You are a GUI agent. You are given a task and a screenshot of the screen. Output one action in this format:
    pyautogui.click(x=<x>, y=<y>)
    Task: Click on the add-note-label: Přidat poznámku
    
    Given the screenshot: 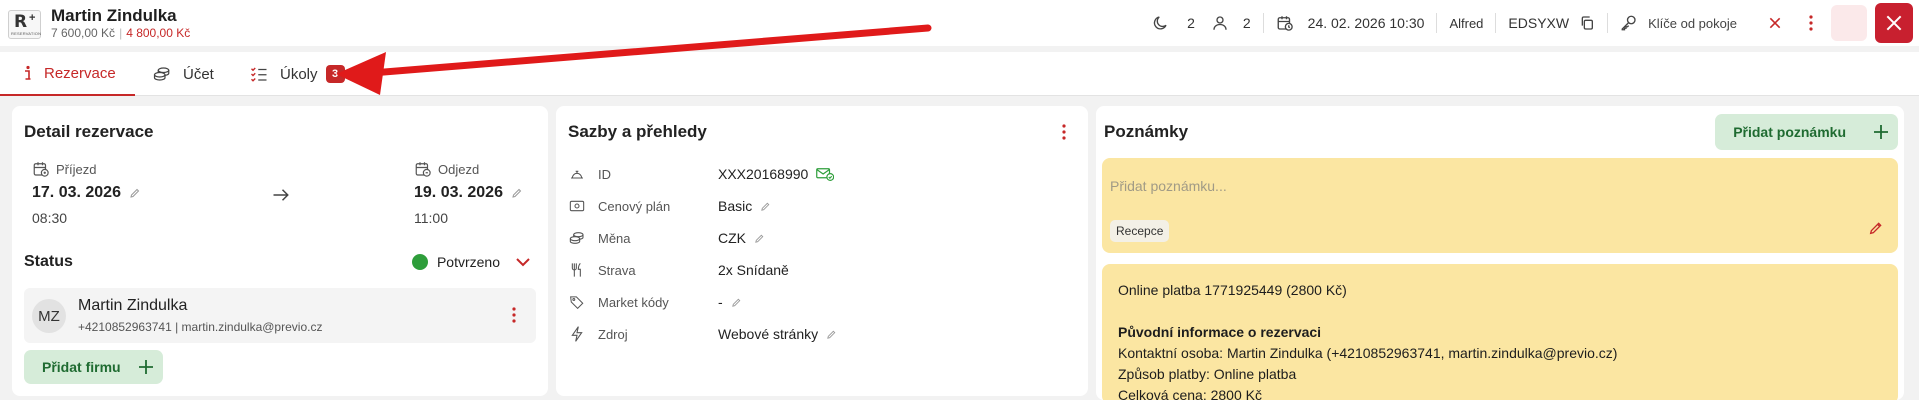 What is the action you would take?
    pyautogui.click(x=1789, y=132)
    